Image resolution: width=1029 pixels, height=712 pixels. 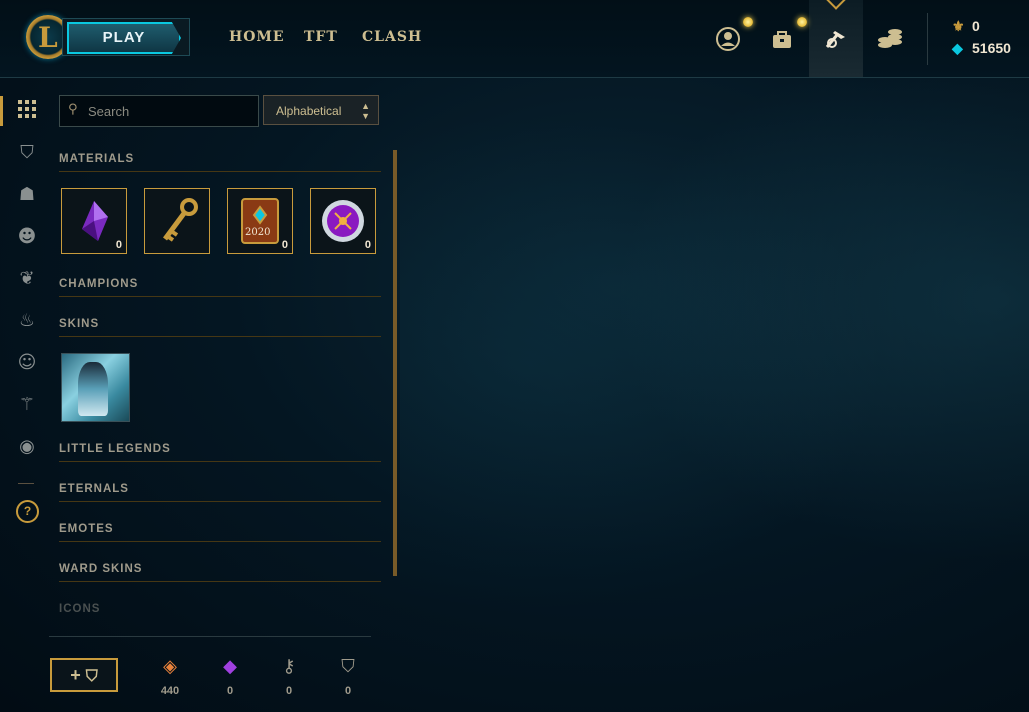 I want to click on gemstone-icon, so click(x=95, y=221).